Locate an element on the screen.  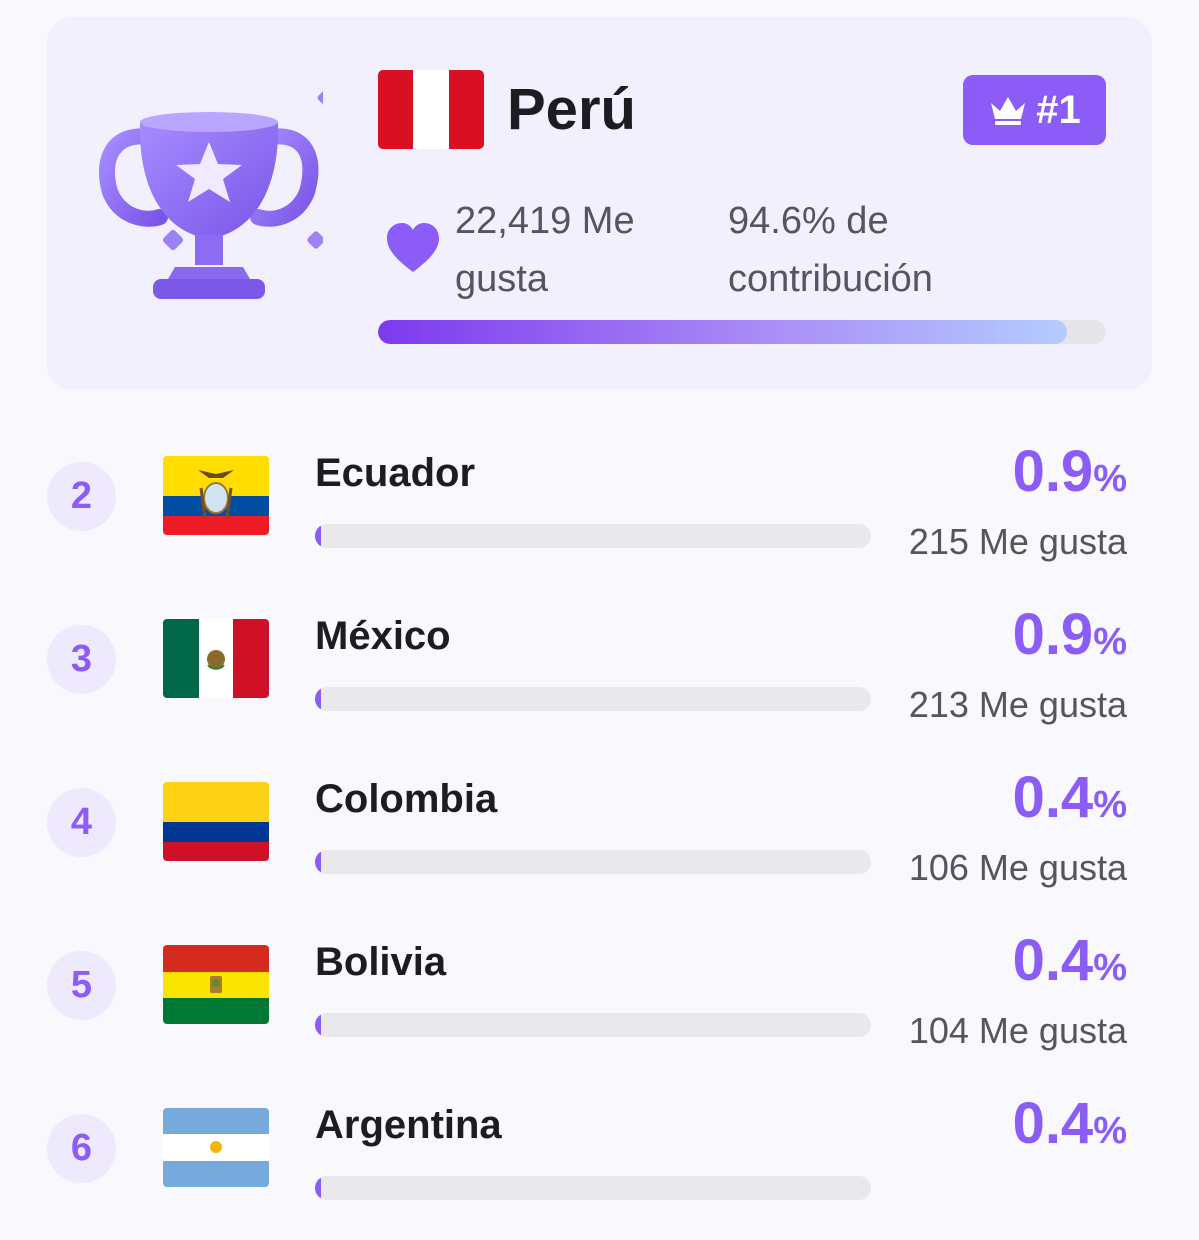
rank-label: #1 is located at coordinates (1058, 109).